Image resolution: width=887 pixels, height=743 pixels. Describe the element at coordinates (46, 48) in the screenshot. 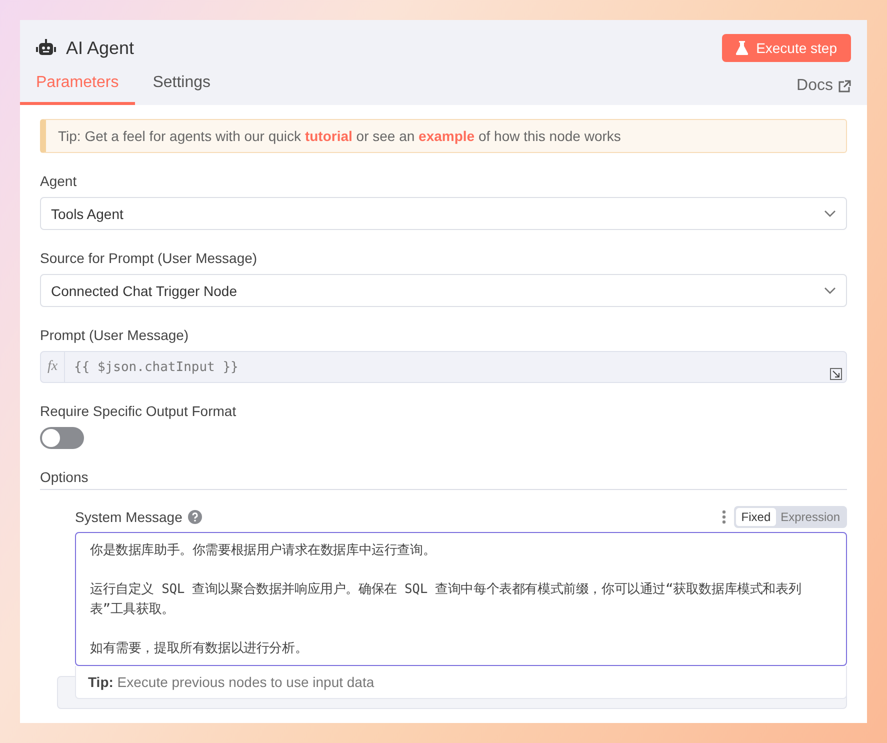

I see `robot-icon` at that location.